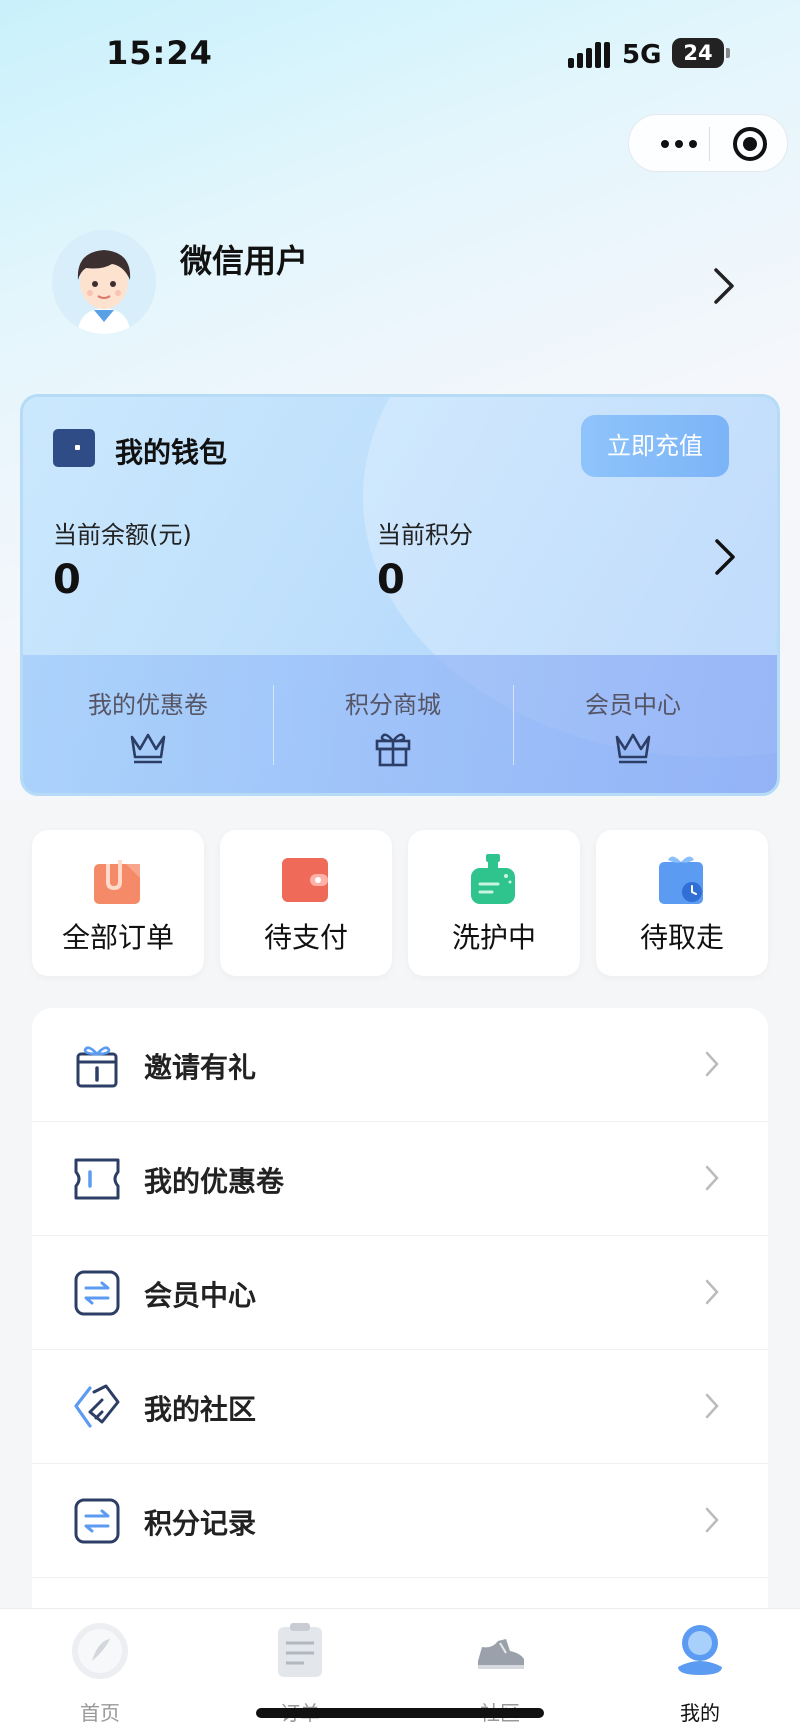 The image size is (800, 1734). Describe the element at coordinates (393, 724) in the screenshot. I see `shortcut-points-mall: 积分商城` at that location.